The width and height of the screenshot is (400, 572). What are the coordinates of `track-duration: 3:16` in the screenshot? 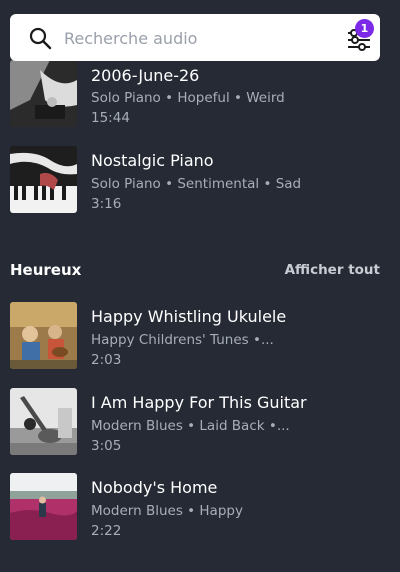 It's located at (106, 204).